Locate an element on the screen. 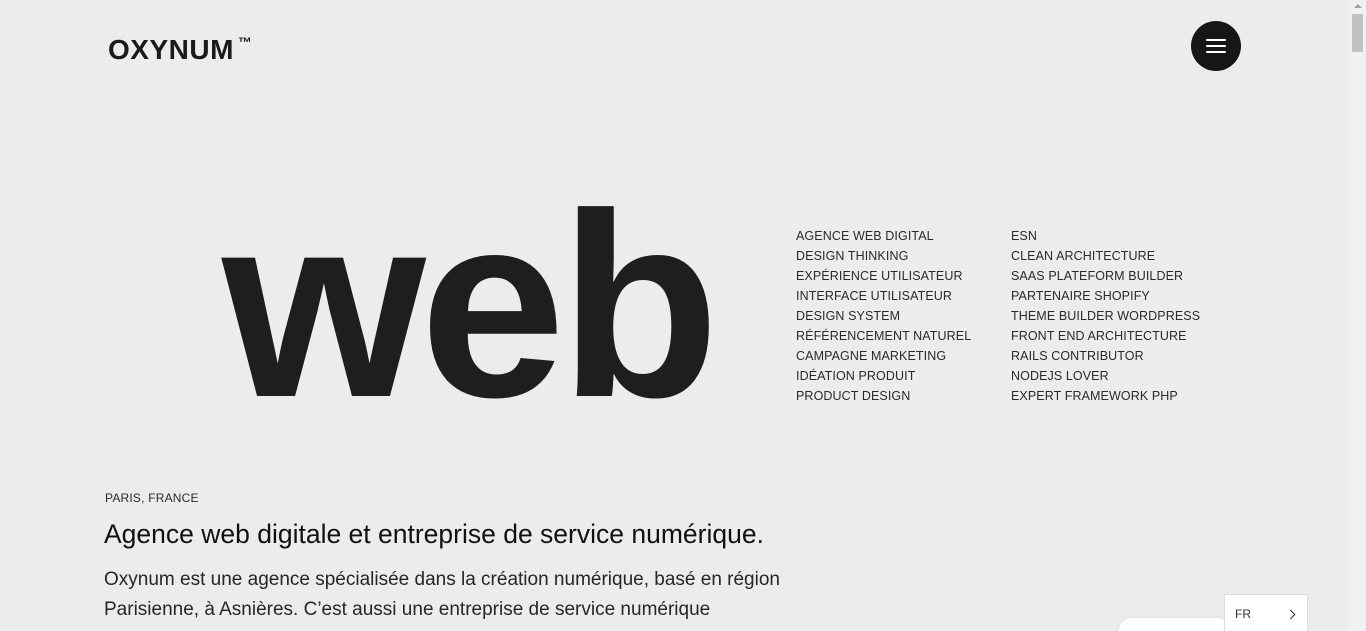 This screenshot has width=1366, height=631. cookie-consent-tab is located at coordinates (1174, 624).